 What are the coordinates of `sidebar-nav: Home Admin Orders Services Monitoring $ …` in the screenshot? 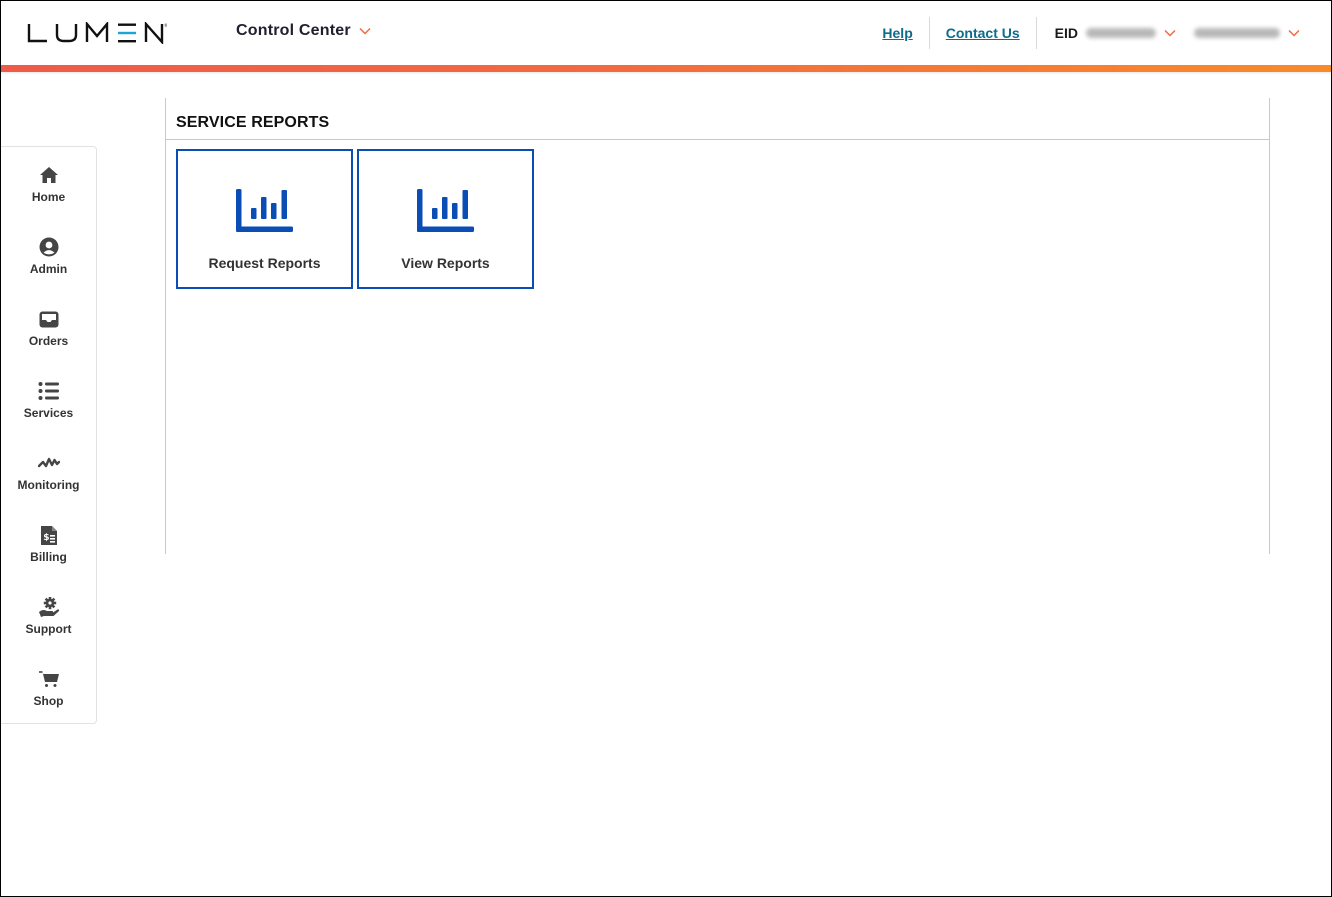 It's located at (49, 435).